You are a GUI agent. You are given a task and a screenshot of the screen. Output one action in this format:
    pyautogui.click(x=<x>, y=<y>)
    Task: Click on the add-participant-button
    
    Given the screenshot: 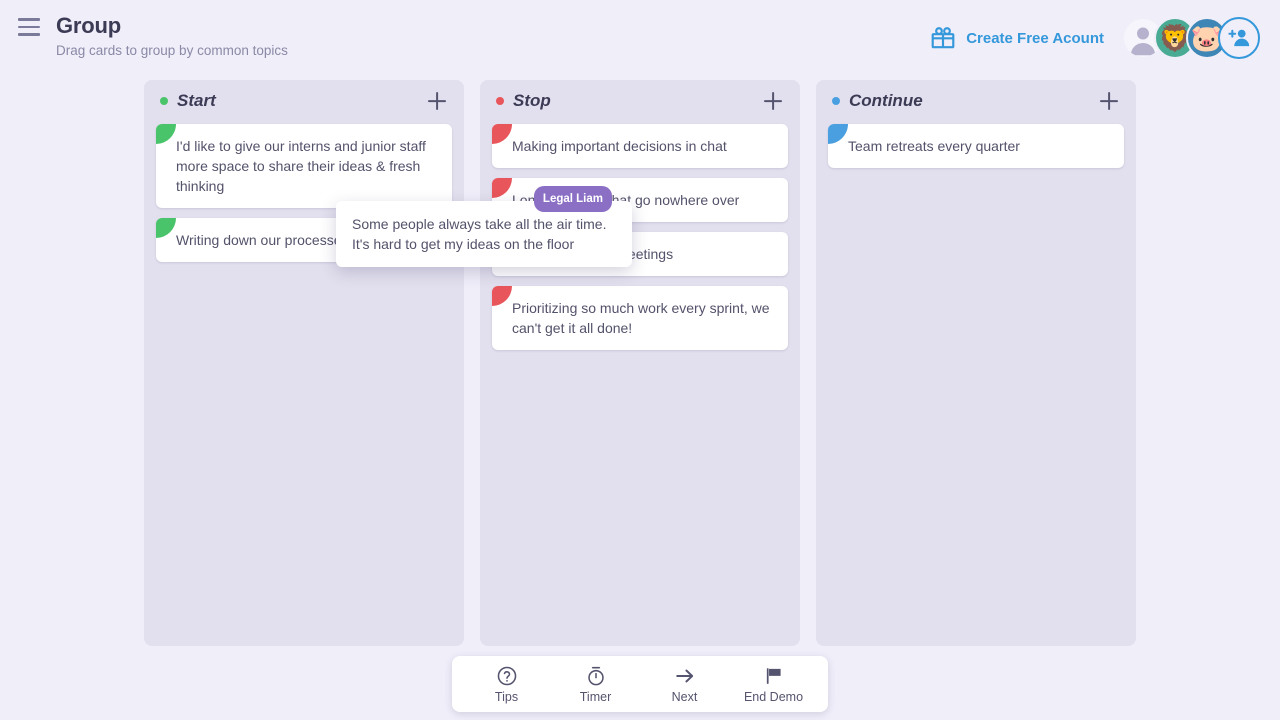 What is the action you would take?
    pyautogui.click(x=1239, y=38)
    